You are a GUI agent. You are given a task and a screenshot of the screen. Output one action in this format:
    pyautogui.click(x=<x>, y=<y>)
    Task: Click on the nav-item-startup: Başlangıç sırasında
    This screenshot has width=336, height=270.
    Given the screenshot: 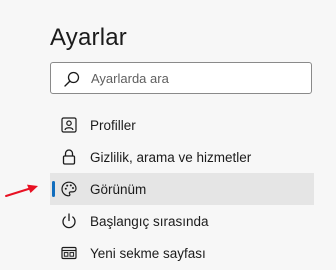 What is the action you would take?
    pyautogui.click(x=182, y=221)
    